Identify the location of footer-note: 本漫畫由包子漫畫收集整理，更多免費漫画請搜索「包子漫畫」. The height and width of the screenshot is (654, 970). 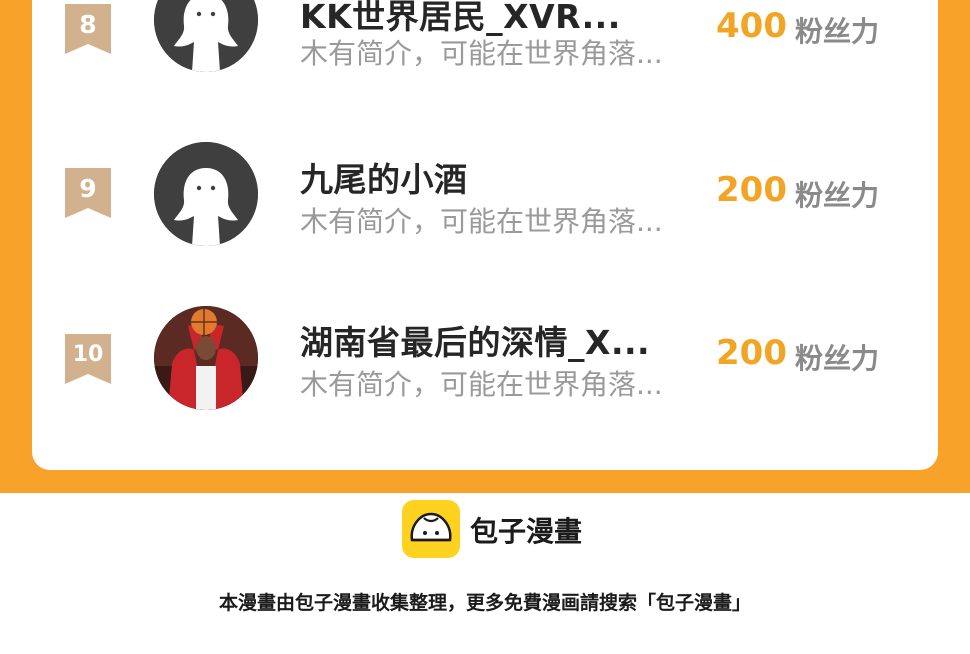
(484, 603).